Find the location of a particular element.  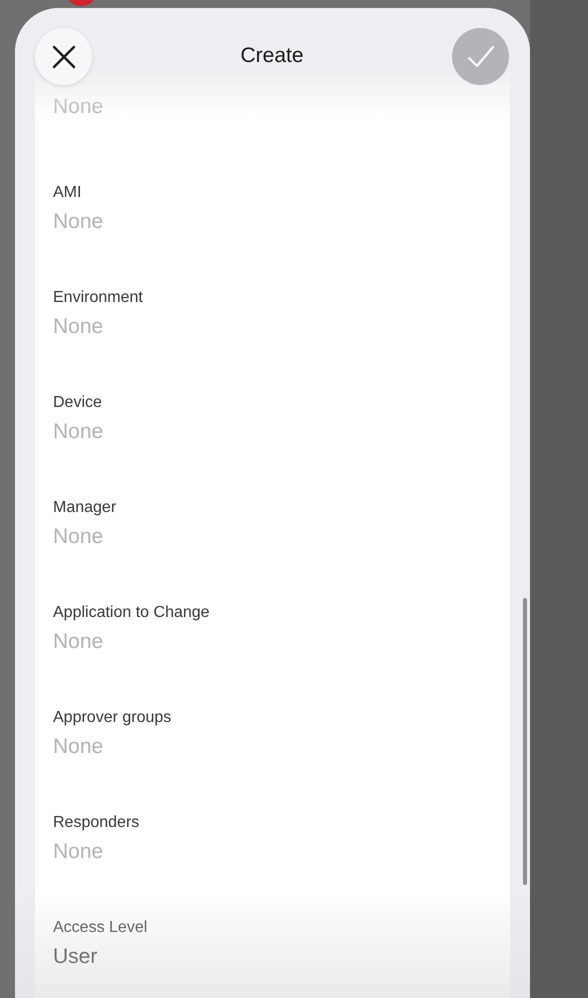

sheet-title: Create is located at coordinates (272, 56).